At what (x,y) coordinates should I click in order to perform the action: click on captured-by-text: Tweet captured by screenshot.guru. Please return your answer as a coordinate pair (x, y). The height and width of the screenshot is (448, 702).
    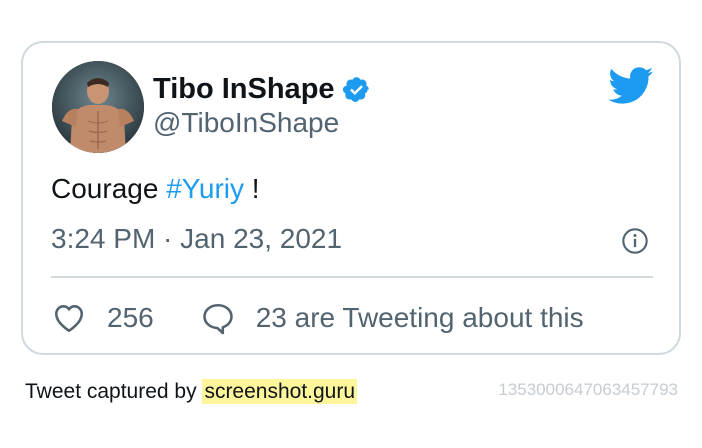
    Looking at the image, I should click on (191, 391).